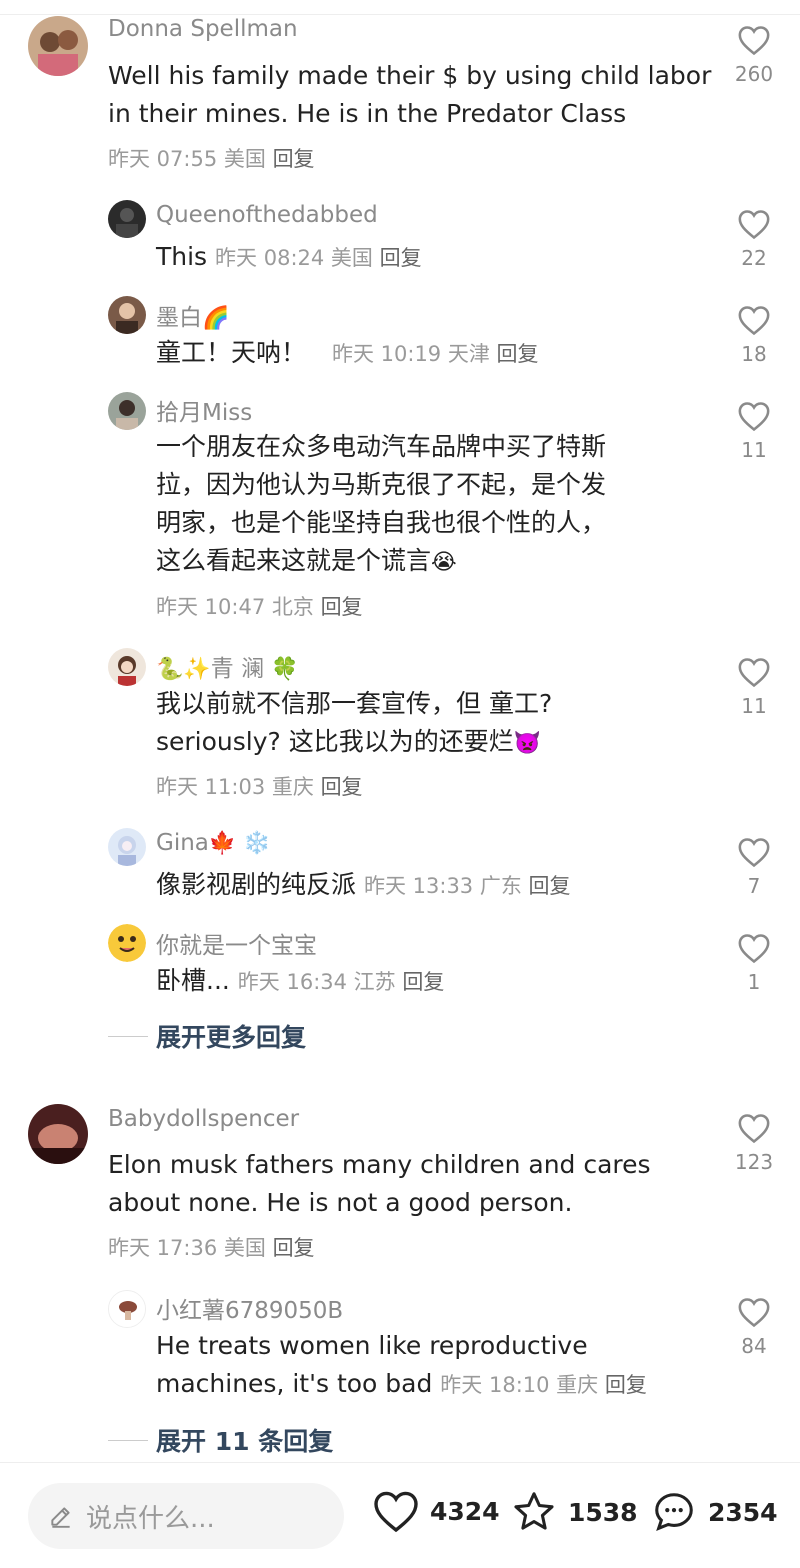 This screenshot has width=800, height=1568. I want to click on like-count: 1, so click(754, 982).